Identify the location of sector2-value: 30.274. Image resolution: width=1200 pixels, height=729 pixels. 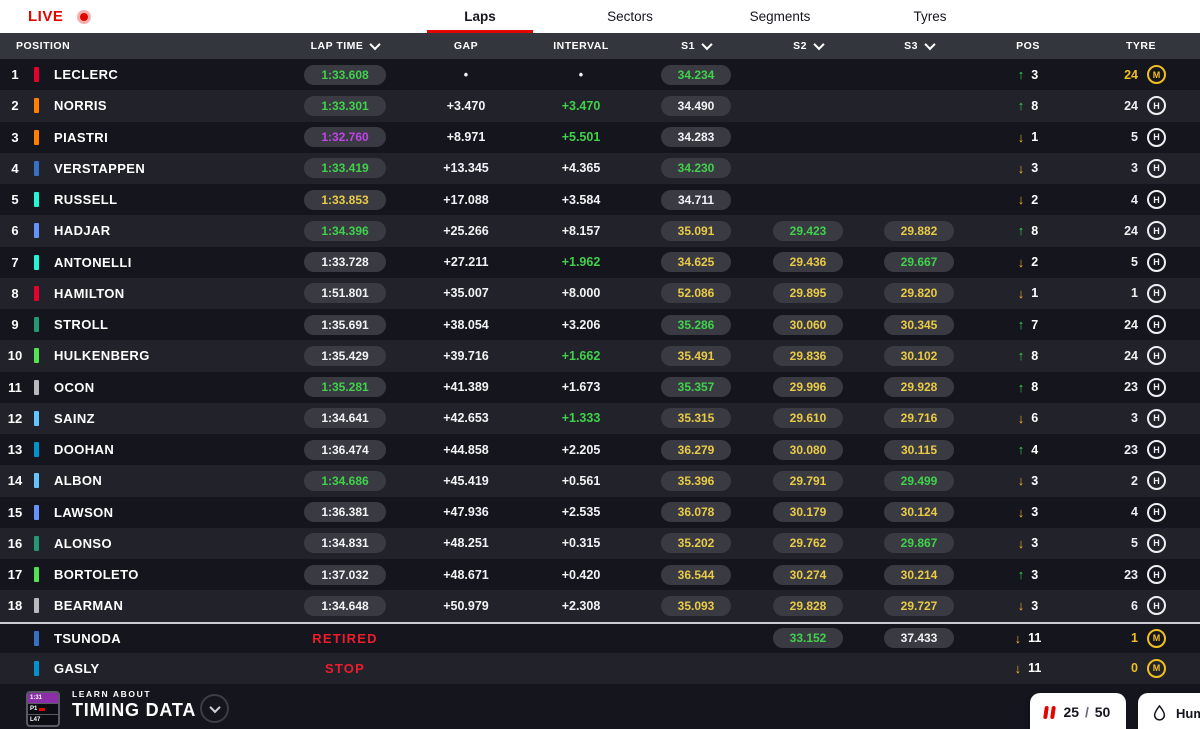
(808, 574).